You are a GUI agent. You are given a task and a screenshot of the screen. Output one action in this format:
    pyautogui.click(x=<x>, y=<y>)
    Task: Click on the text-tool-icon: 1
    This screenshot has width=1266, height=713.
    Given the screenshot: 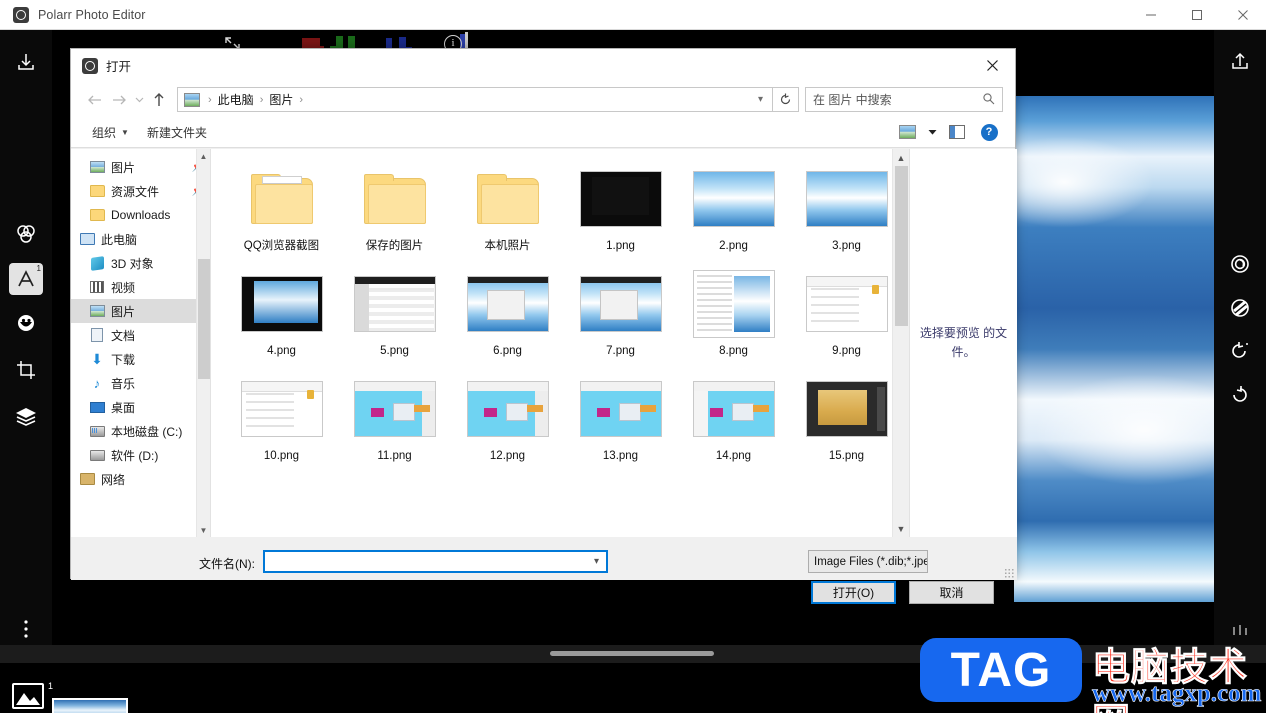 What is the action you would take?
    pyautogui.click(x=26, y=279)
    